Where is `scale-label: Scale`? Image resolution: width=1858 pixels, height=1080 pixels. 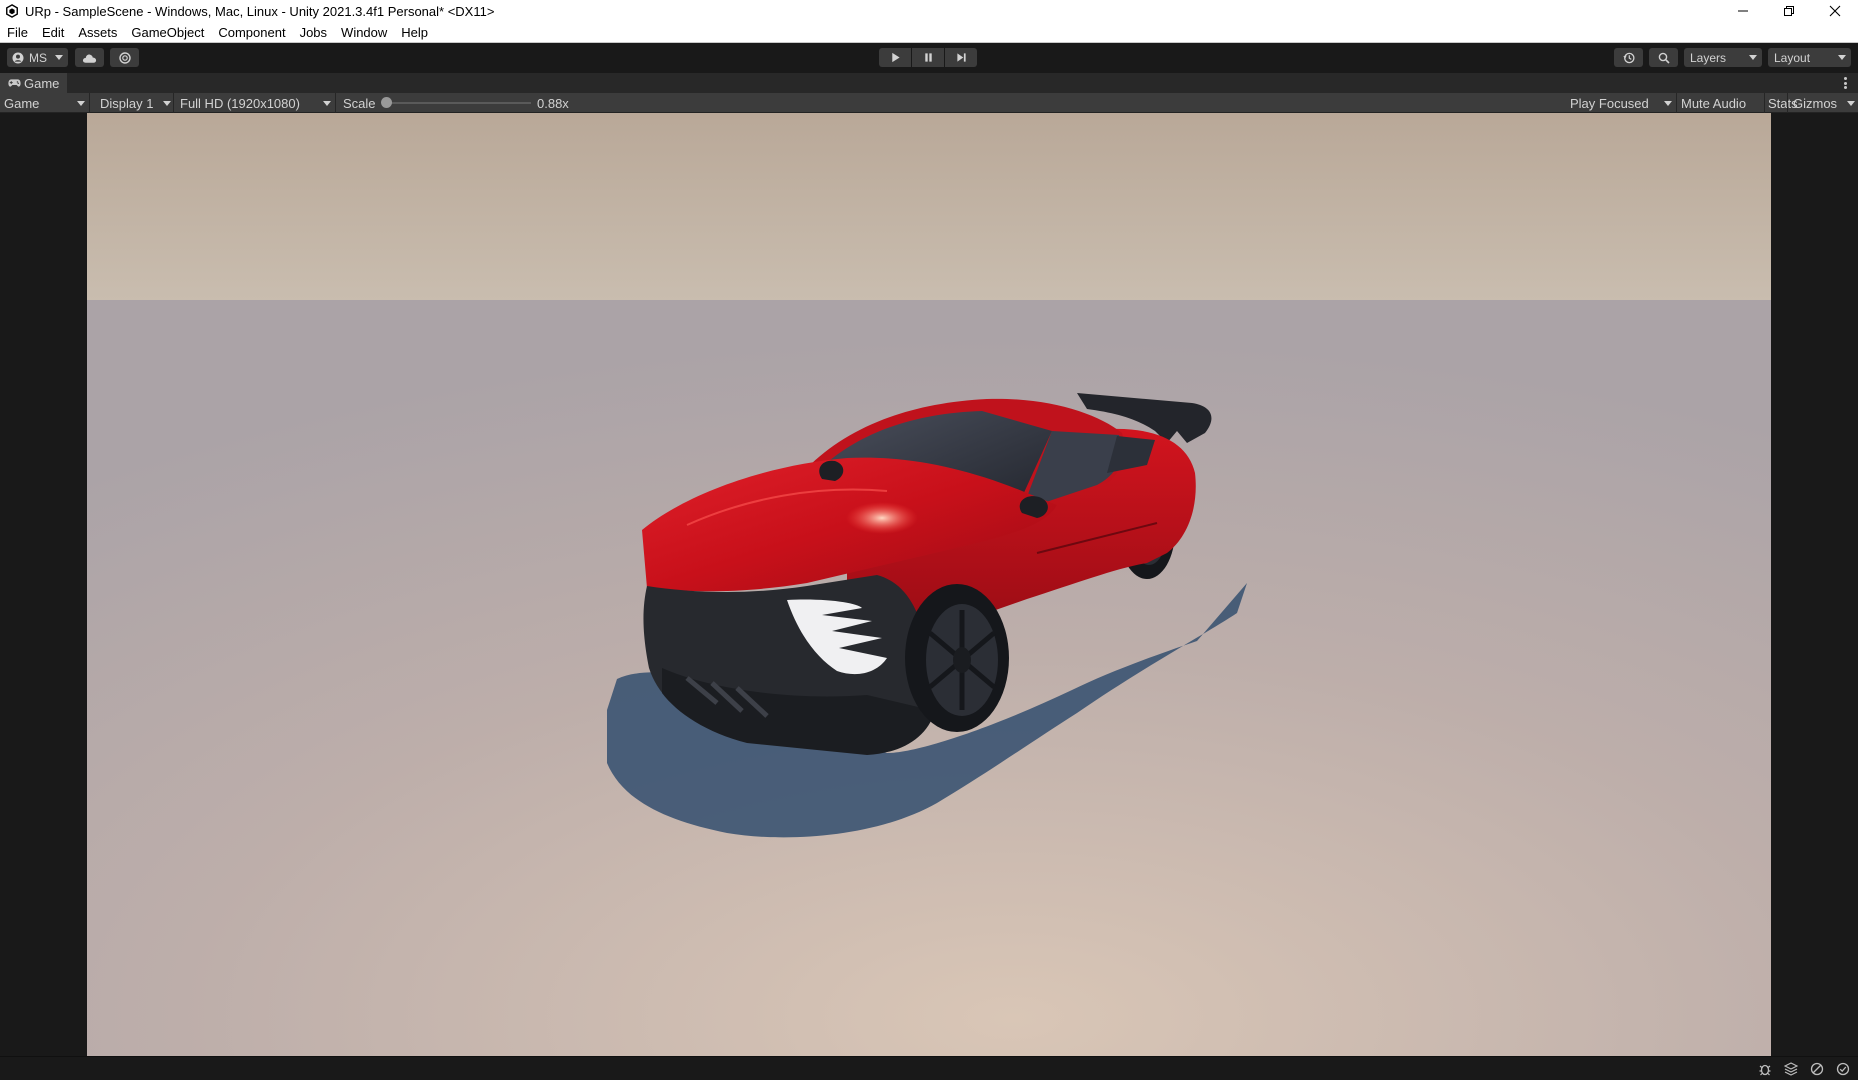 scale-label: Scale is located at coordinates (359, 103).